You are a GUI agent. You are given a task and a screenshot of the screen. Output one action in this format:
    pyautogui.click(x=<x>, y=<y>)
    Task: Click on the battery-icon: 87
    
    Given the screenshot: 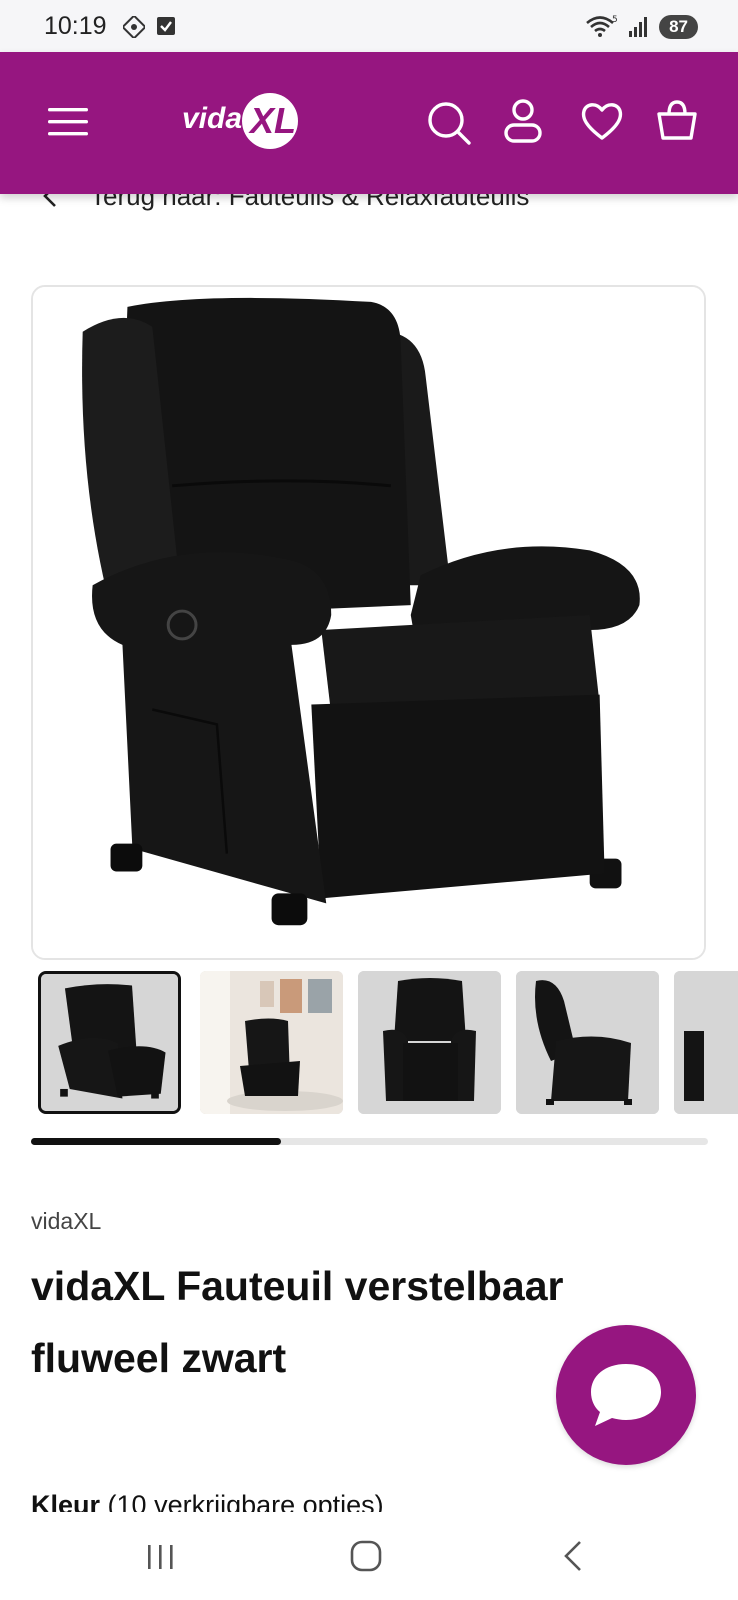 What is the action you would take?
    pyautogui.click(x=678, y=27)
    